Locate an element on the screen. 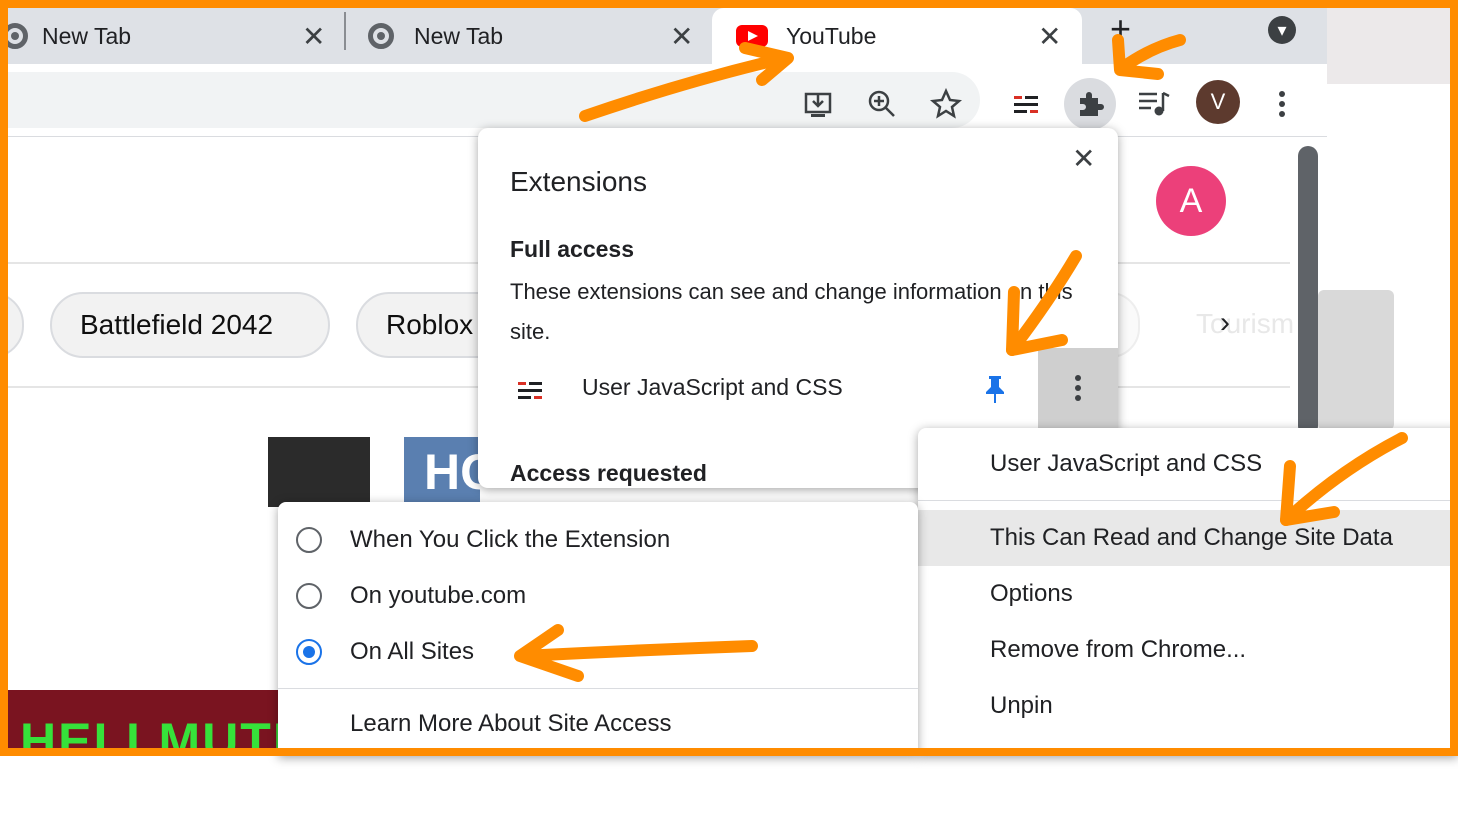 The width and height of the screenshot is (1458, 840). radio-label: On youtube.com is located at coordinates (438, 595).